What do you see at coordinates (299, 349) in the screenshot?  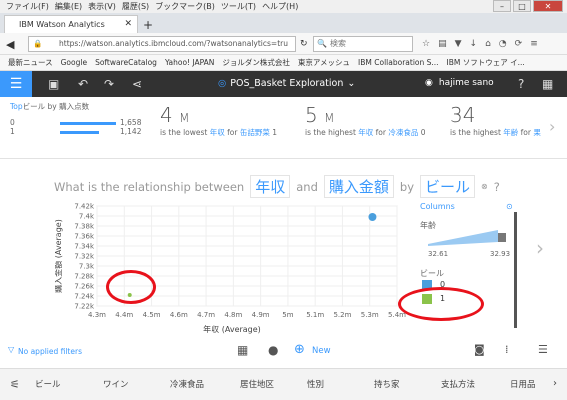 I see `add-icon: ⊕` at bounding box center [299, 349].